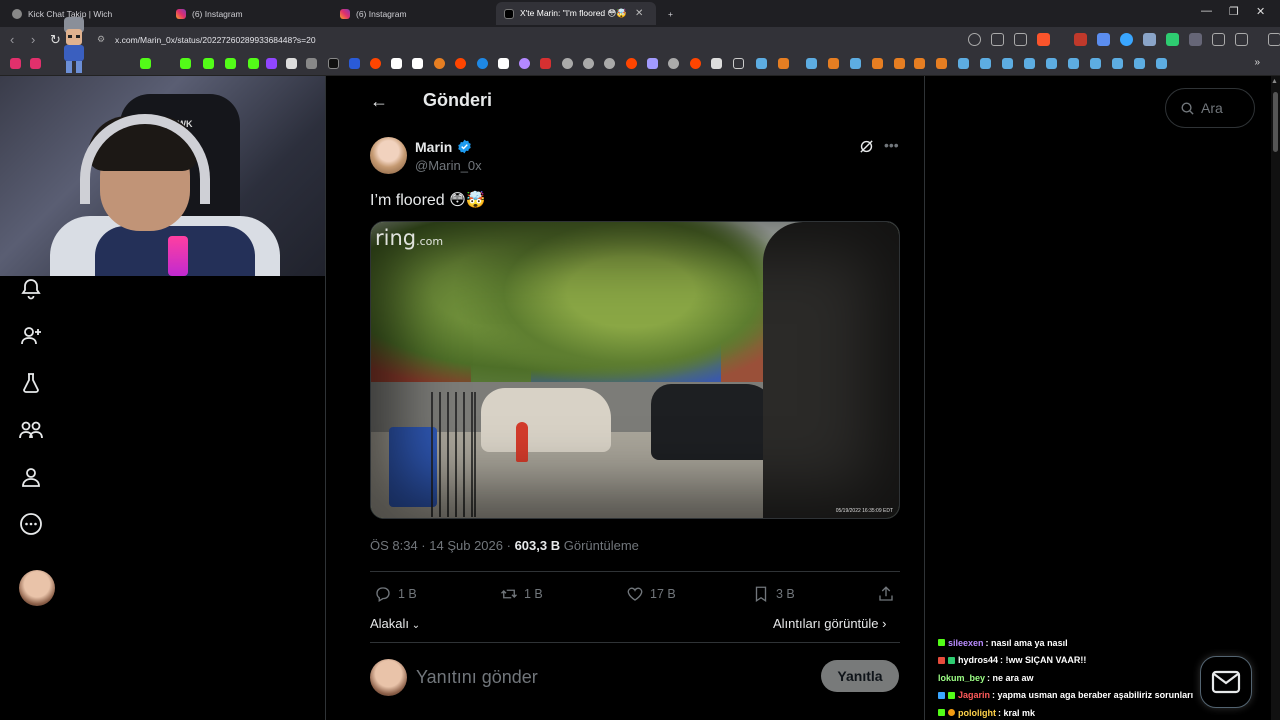 This screenshot has width=1280, height=720. What do you see at coordinates (1274, 39) in the screenshot?
I see `playlist-icon` at bounding box center [1274, 39].